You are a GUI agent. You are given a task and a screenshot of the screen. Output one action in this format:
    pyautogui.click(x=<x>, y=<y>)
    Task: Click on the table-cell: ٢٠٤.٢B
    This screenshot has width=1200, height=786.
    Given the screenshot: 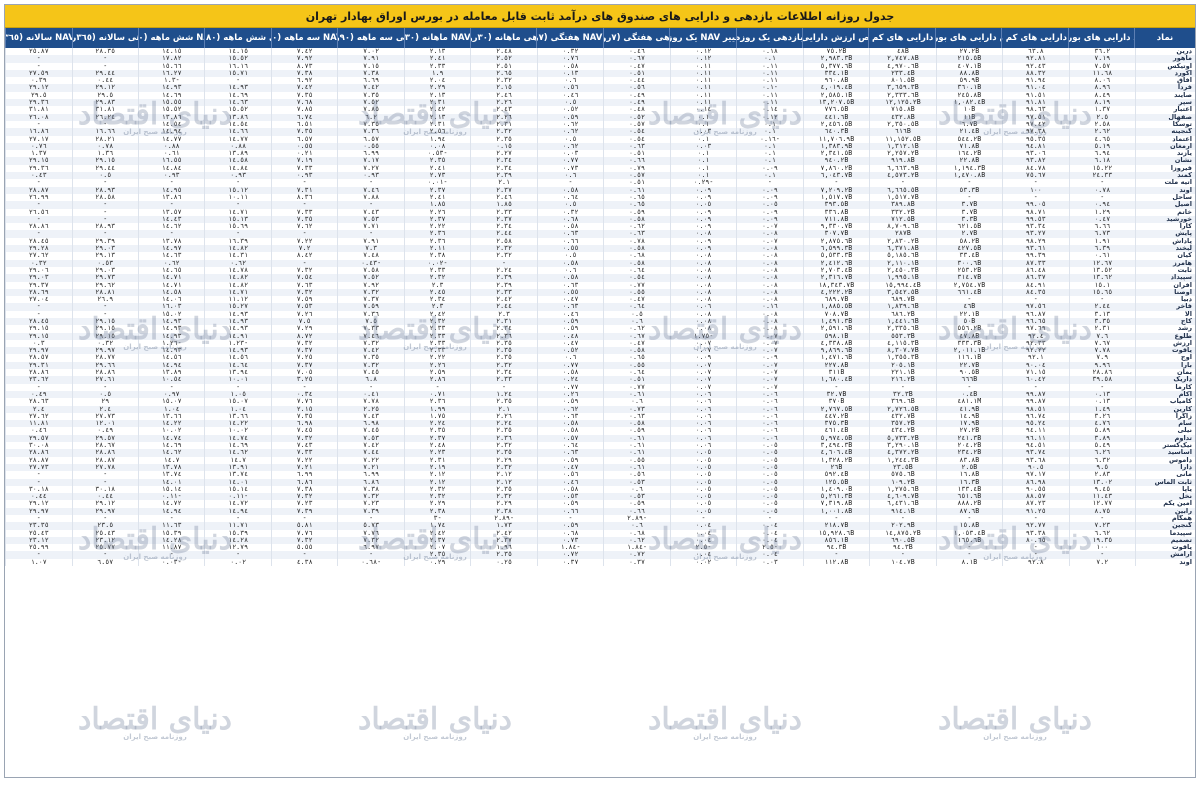 What is the action you would take?
    pyautogui.click(x=968, y=446)
    